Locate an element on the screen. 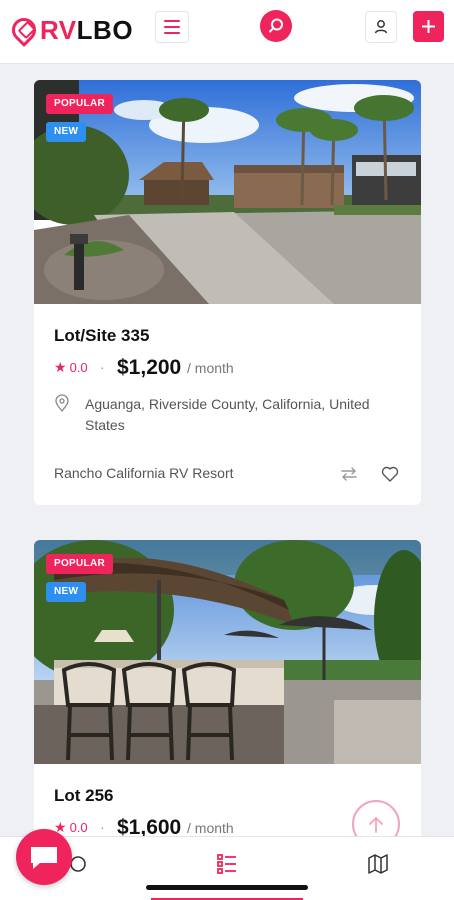 The image size is (454, 900). account-button is located at coordinates (381, 27).